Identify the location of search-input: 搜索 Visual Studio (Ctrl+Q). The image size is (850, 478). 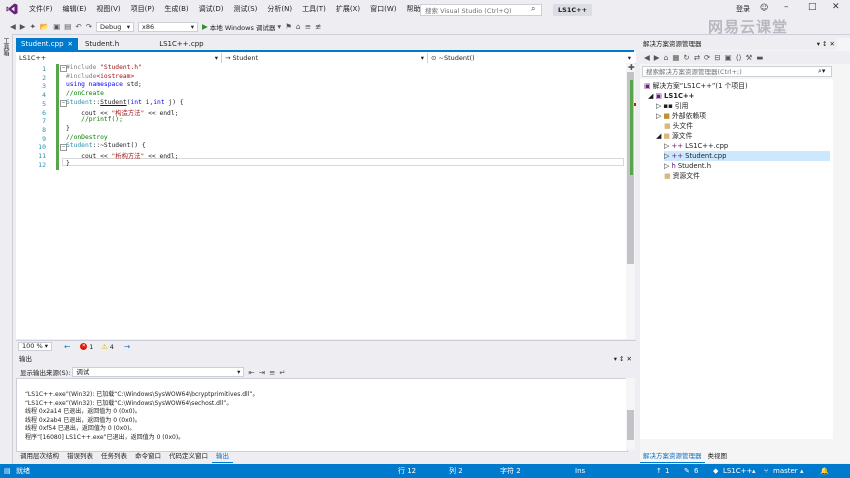
(481, 10).